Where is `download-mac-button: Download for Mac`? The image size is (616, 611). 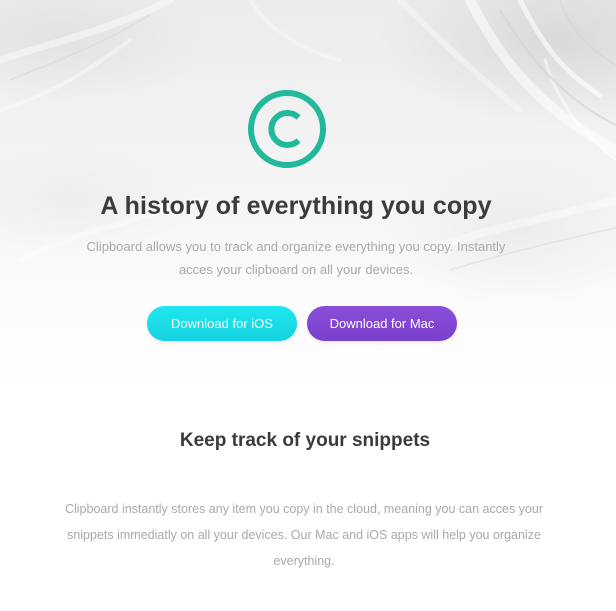
download-mac-button: Download for Mac is located at coordinates (382, 323).